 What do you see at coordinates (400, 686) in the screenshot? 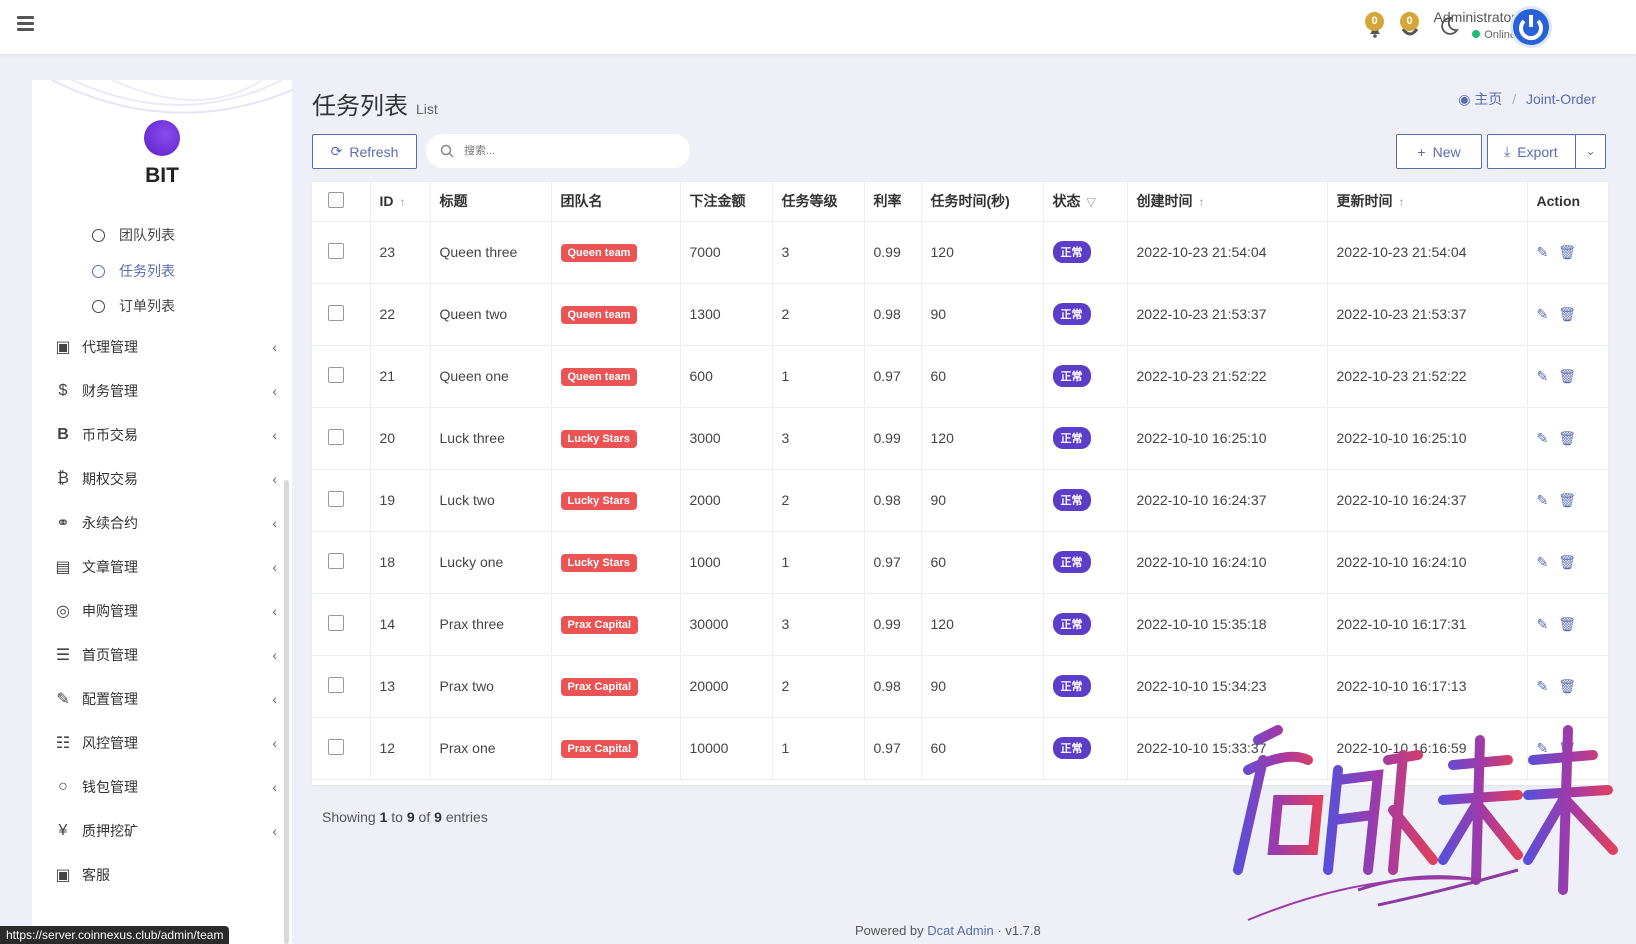
I see `cell-id: 13` at bounding box center [400, 686].